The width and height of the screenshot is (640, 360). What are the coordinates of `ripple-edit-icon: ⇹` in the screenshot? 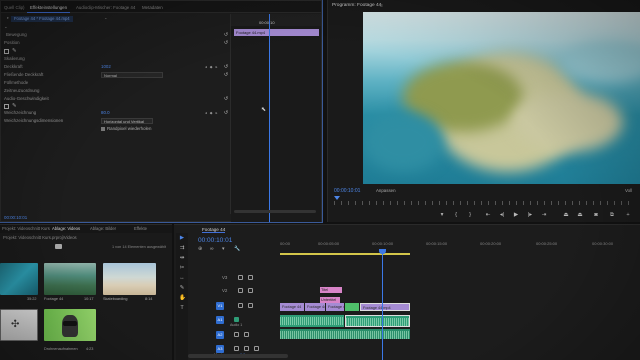 It's located at (182, 258).